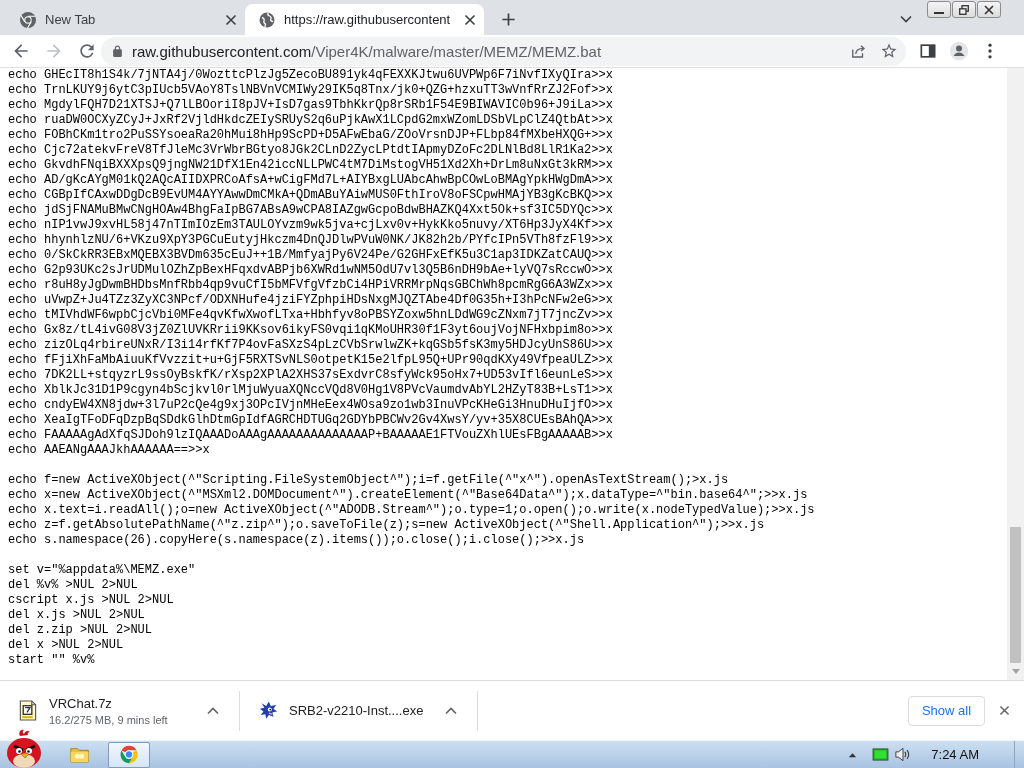 The width and height of the screenshot is (1024, 768). What do you see at coordinates (108, 719) in the screenshot?
I see `download-status: 16.2/275 MB, 9 mins left` at bounding box center [108, 719].